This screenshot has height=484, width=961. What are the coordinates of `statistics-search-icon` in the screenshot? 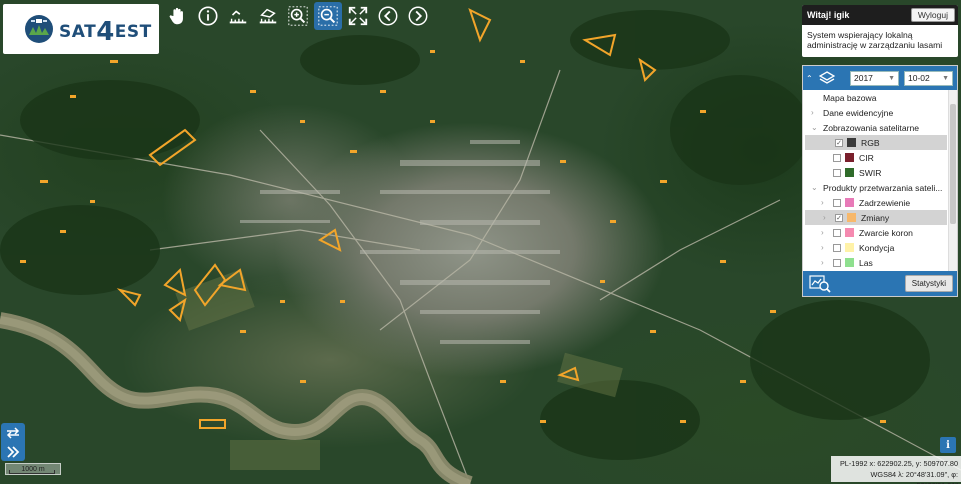 It's located at (820, 283).